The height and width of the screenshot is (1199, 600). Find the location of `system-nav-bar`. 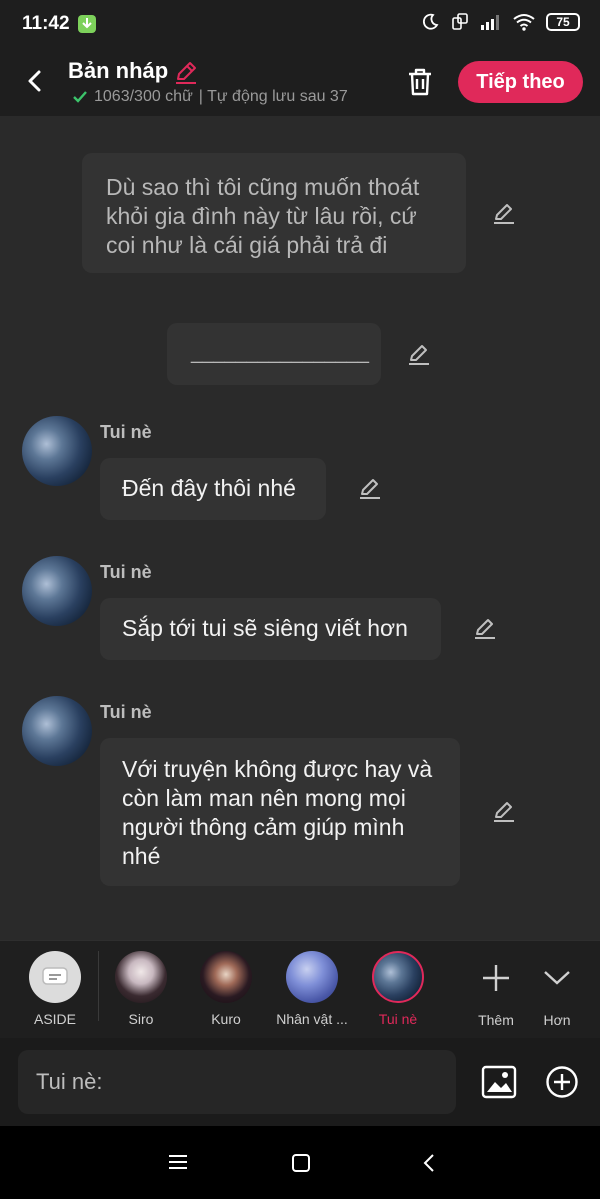

system-nav-bar is located at coordinates (300, 1162).